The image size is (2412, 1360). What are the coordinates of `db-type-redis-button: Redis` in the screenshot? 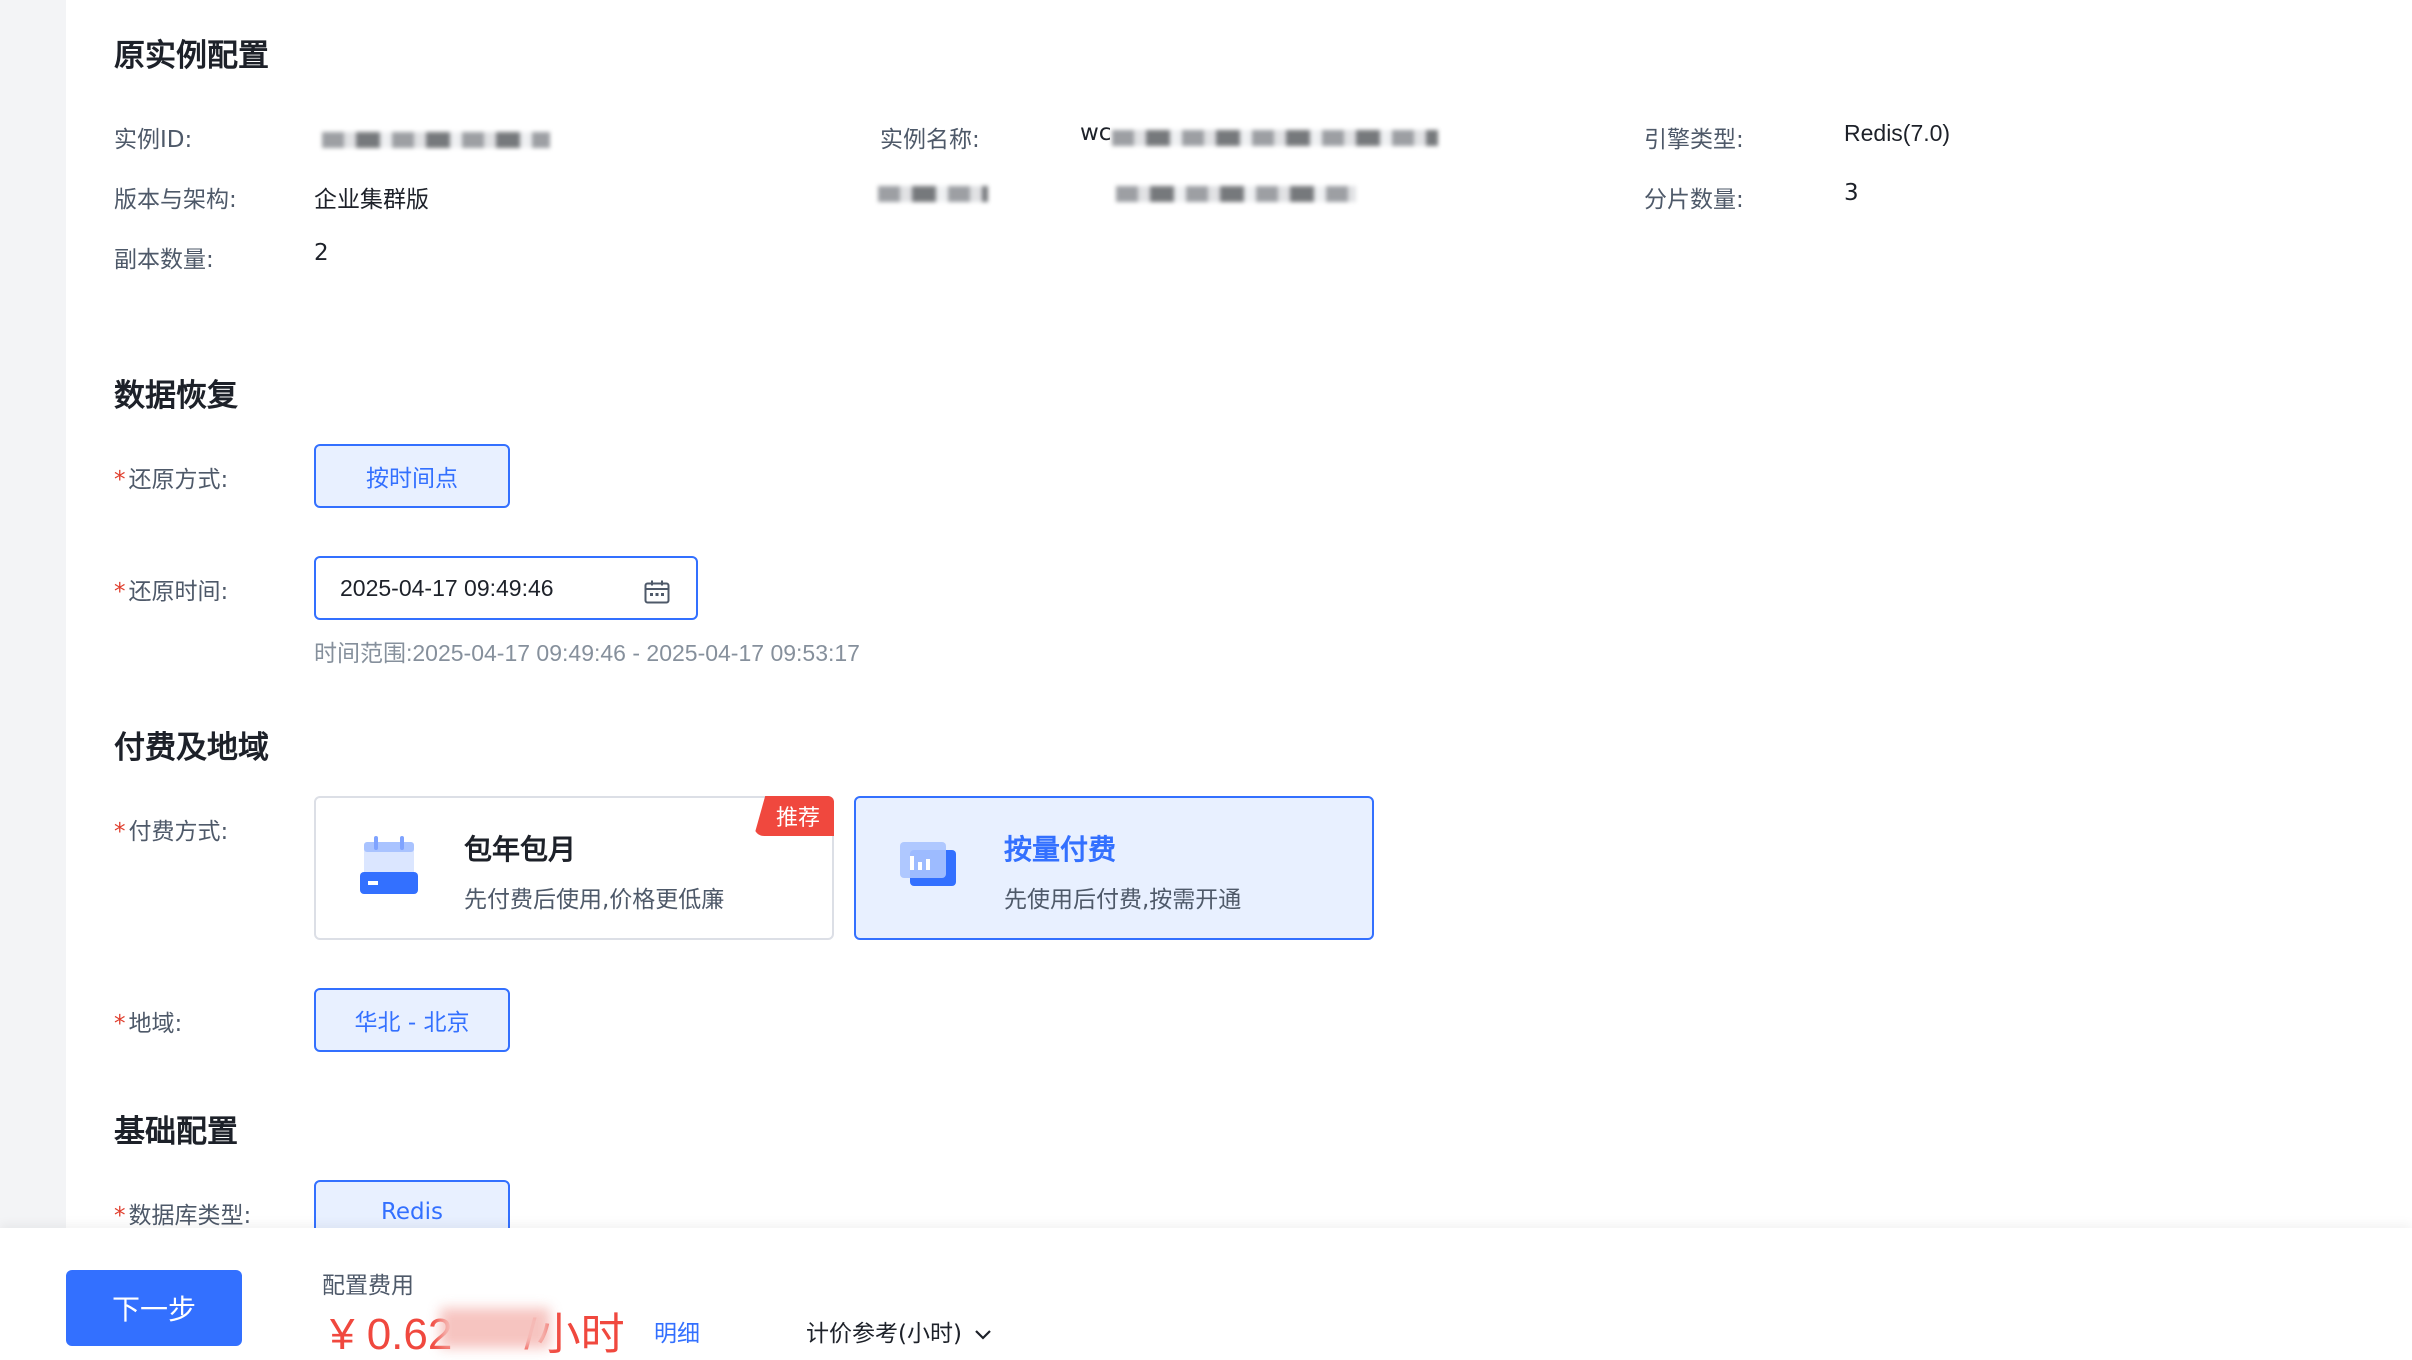 It's located at (412, 1204).